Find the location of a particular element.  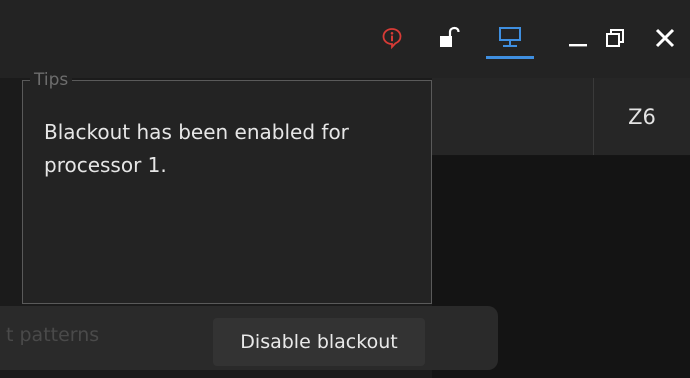

info-alert-icon is located at coordinates (392, 38).